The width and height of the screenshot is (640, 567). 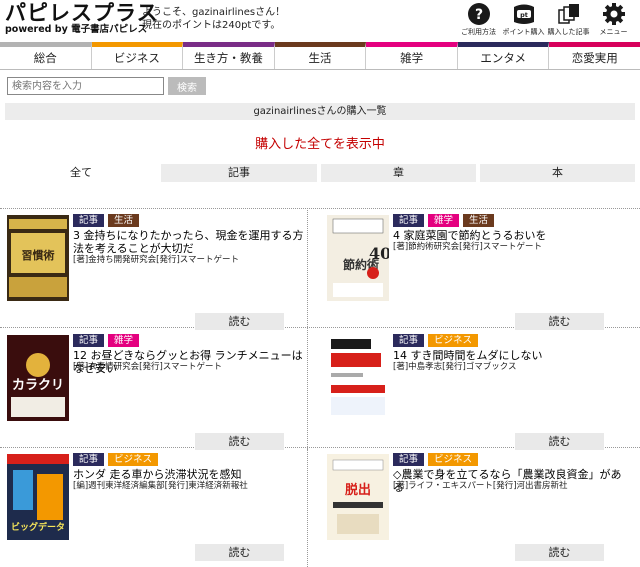 I want to click on help-button: ? ご利用方法, so click(x=478, y=19).